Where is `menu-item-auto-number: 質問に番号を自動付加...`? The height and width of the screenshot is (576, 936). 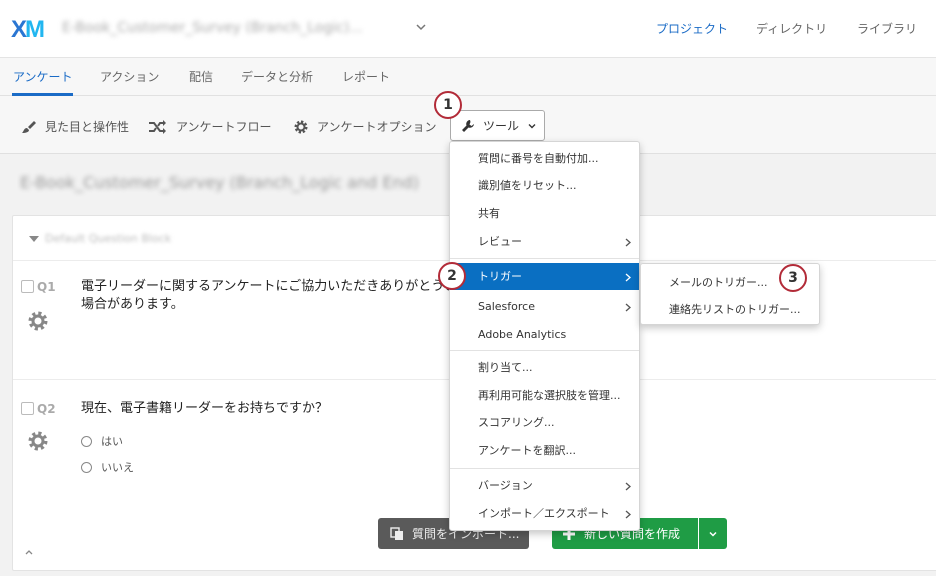 menu-item-auto-number: 質問に番号を自動付加... is located at coordinates (544, 158).